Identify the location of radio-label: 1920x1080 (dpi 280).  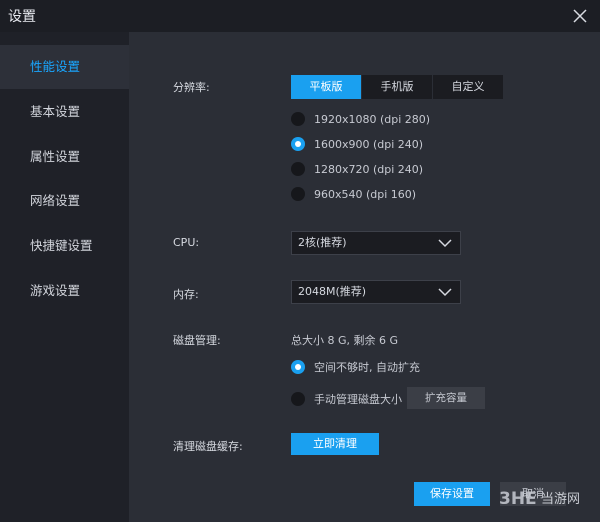
(372, 119).